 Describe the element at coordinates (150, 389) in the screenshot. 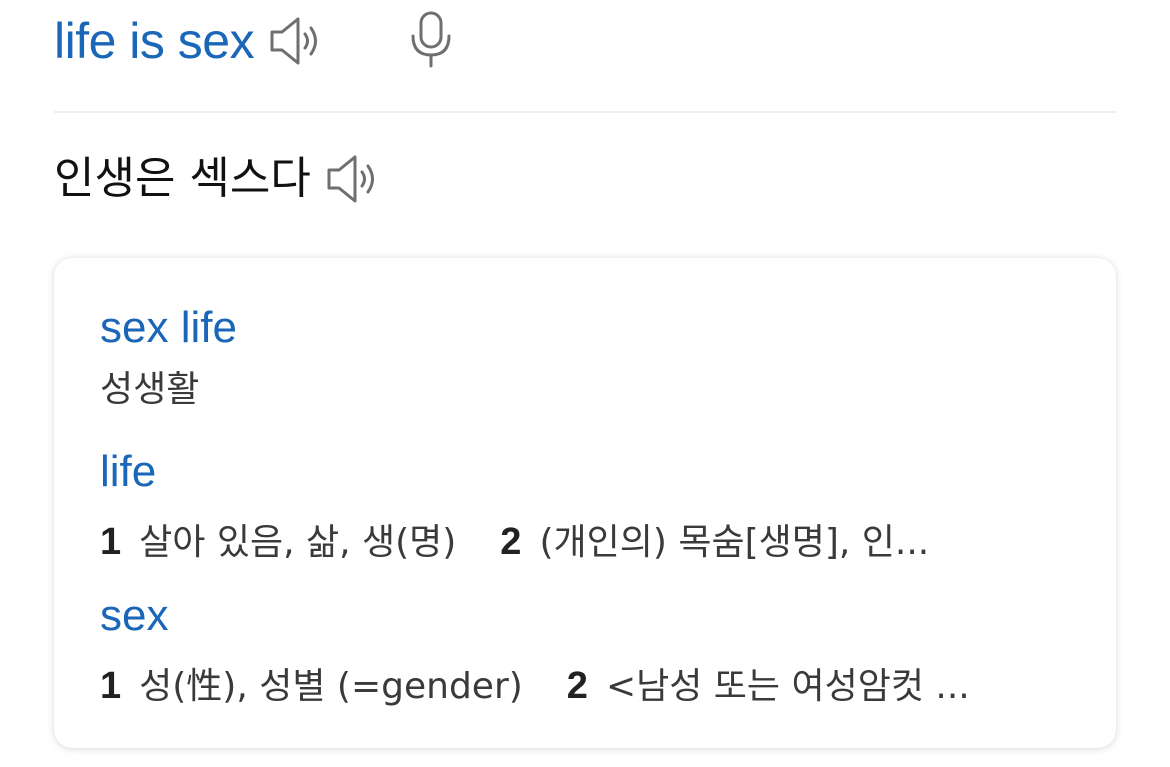

I see `entry-definition: 성생활` at that location.